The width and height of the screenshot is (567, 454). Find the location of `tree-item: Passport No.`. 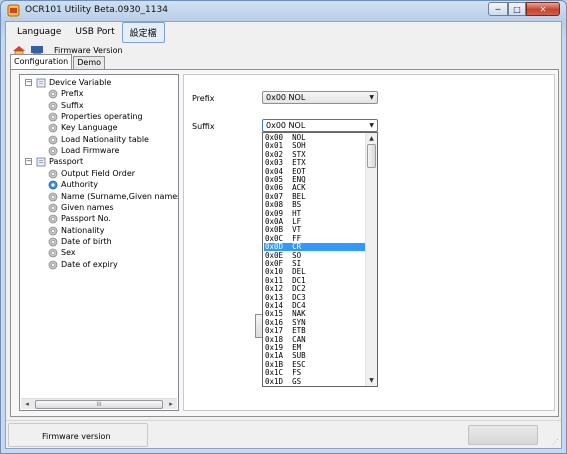

tree-item: Passport No. is located at coordinates (99, 218).